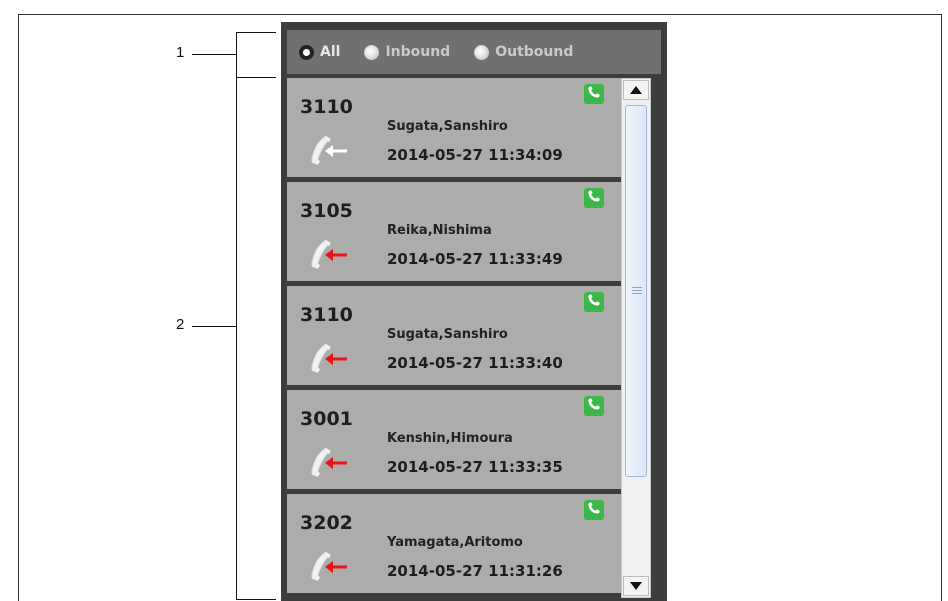  I want to click on filter-outbound-label: Outbound, so click(534, 52).